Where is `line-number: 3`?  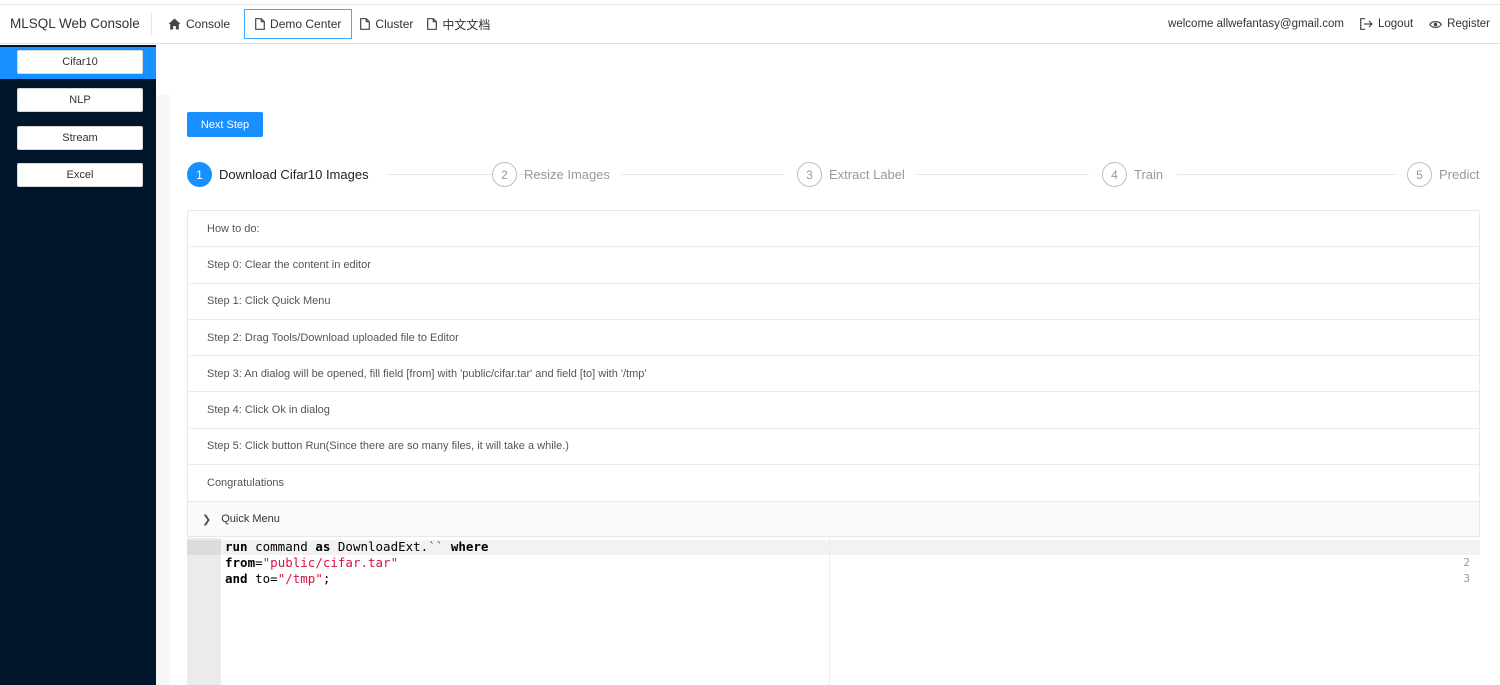
line-number: 3 is located at coordinates (1466, 578).